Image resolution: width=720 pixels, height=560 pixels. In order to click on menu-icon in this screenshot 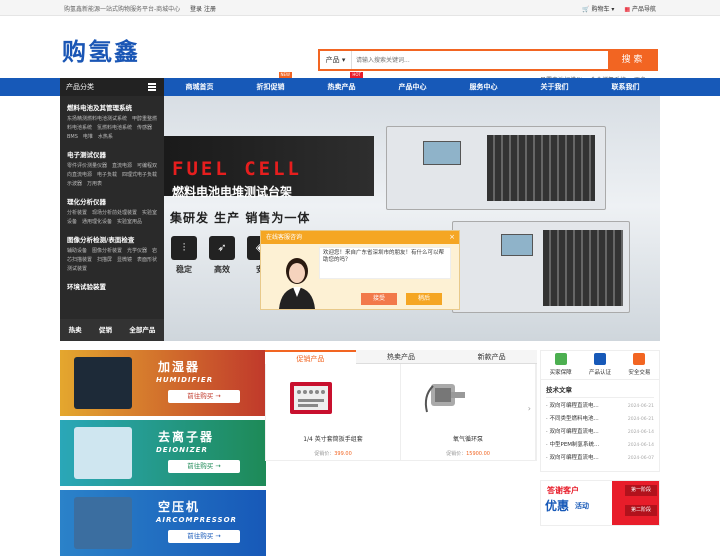, I will do `click(152, 87)`.